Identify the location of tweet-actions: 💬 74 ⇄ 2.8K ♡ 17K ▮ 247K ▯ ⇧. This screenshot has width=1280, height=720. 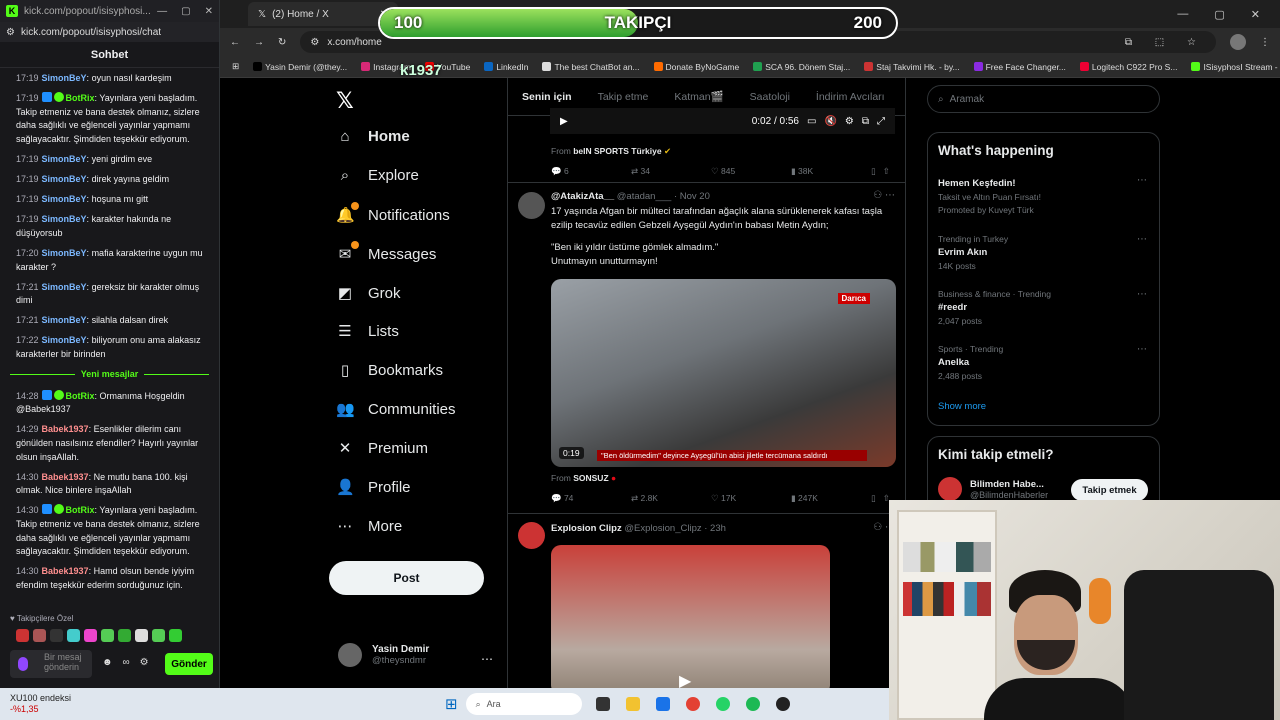
(720, 498).